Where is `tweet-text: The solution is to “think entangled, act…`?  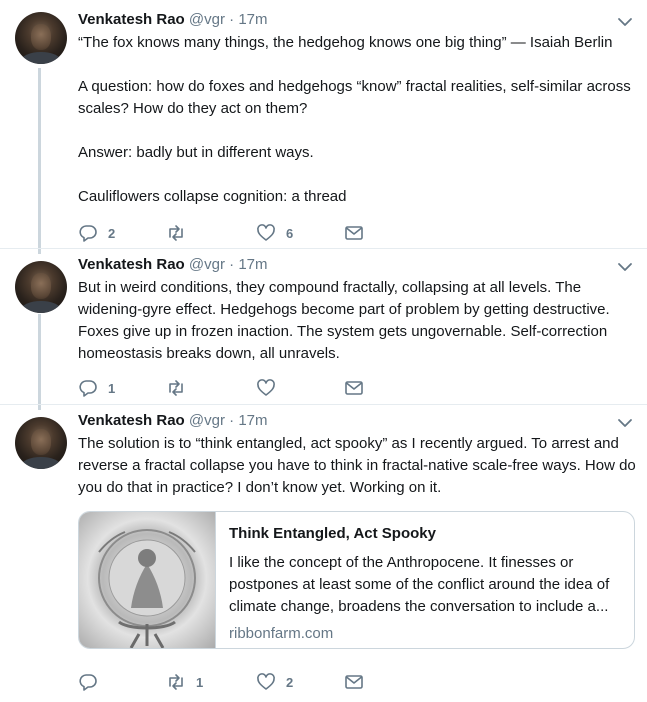 tweet-text: The solution is to “think entangled, act… is located at coordinates (358, 466).